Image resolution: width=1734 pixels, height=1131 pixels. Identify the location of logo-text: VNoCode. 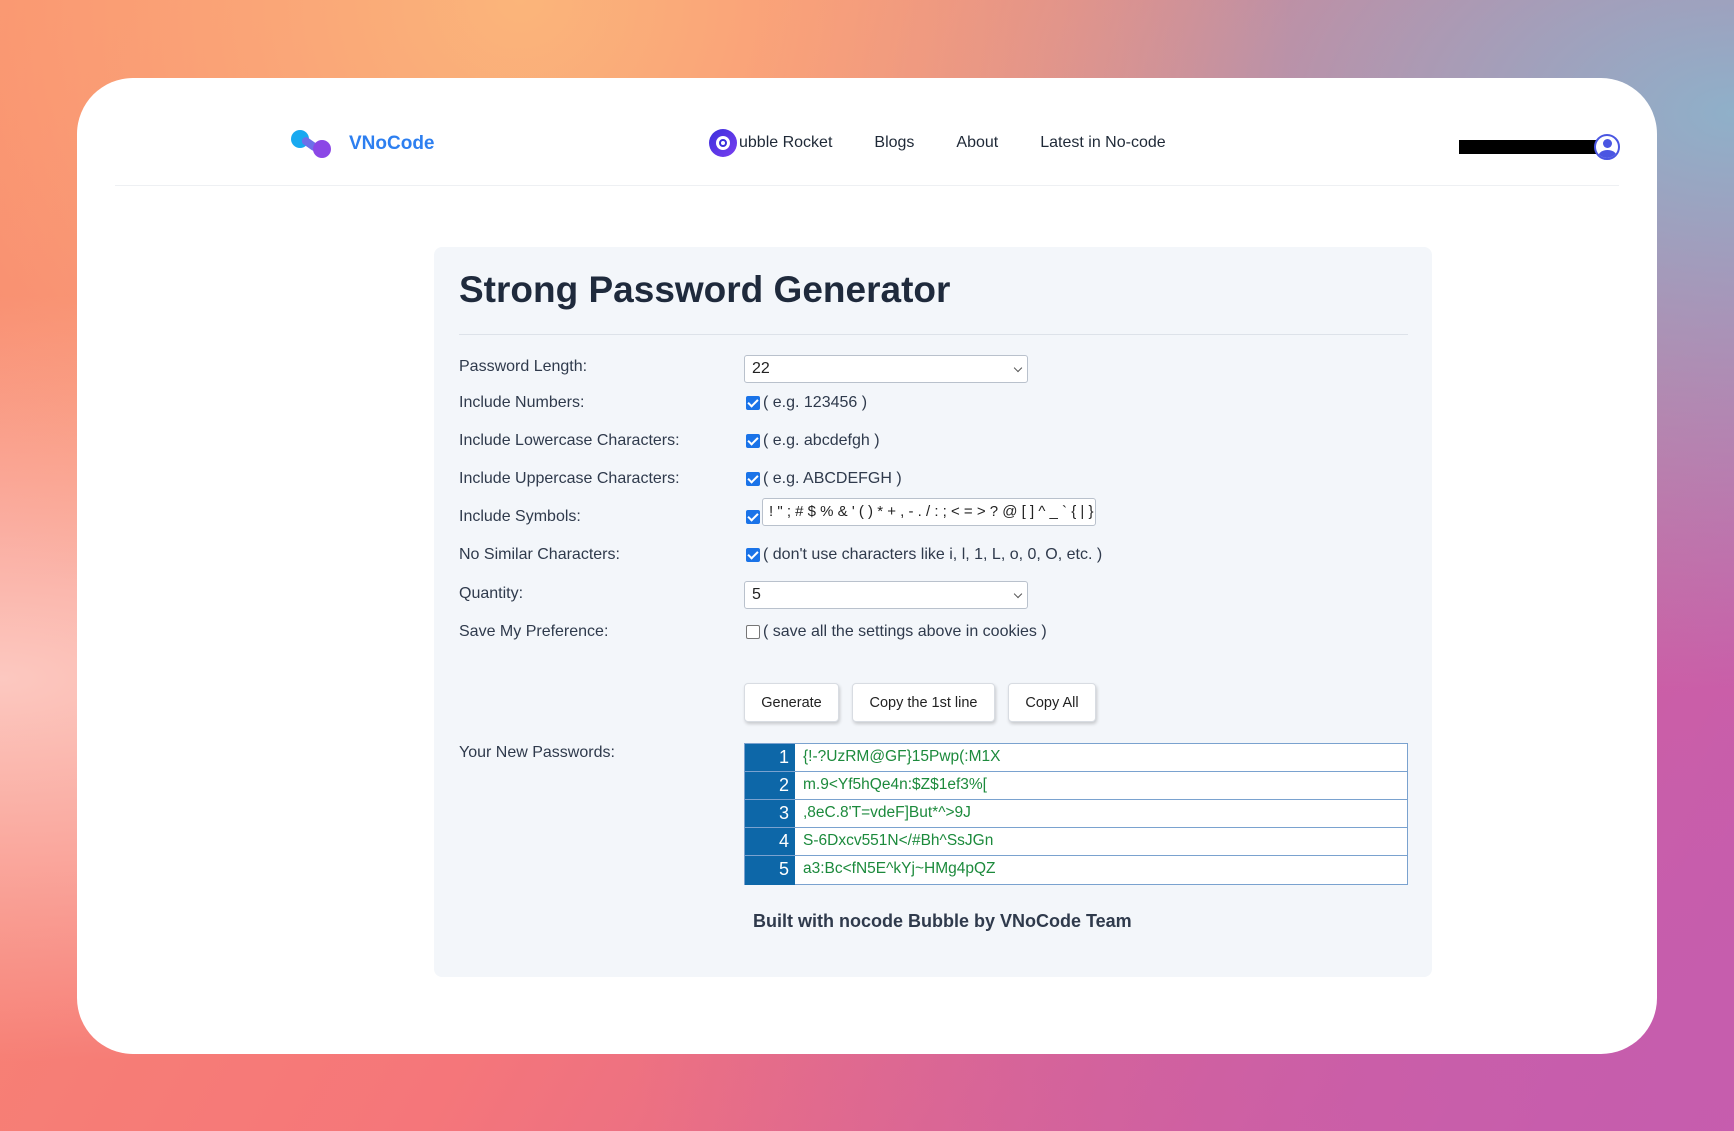
(392, 143).